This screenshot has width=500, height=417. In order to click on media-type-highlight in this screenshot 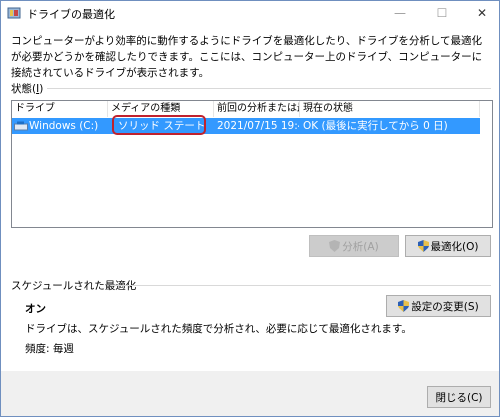, I will do `click(159, 125)`.